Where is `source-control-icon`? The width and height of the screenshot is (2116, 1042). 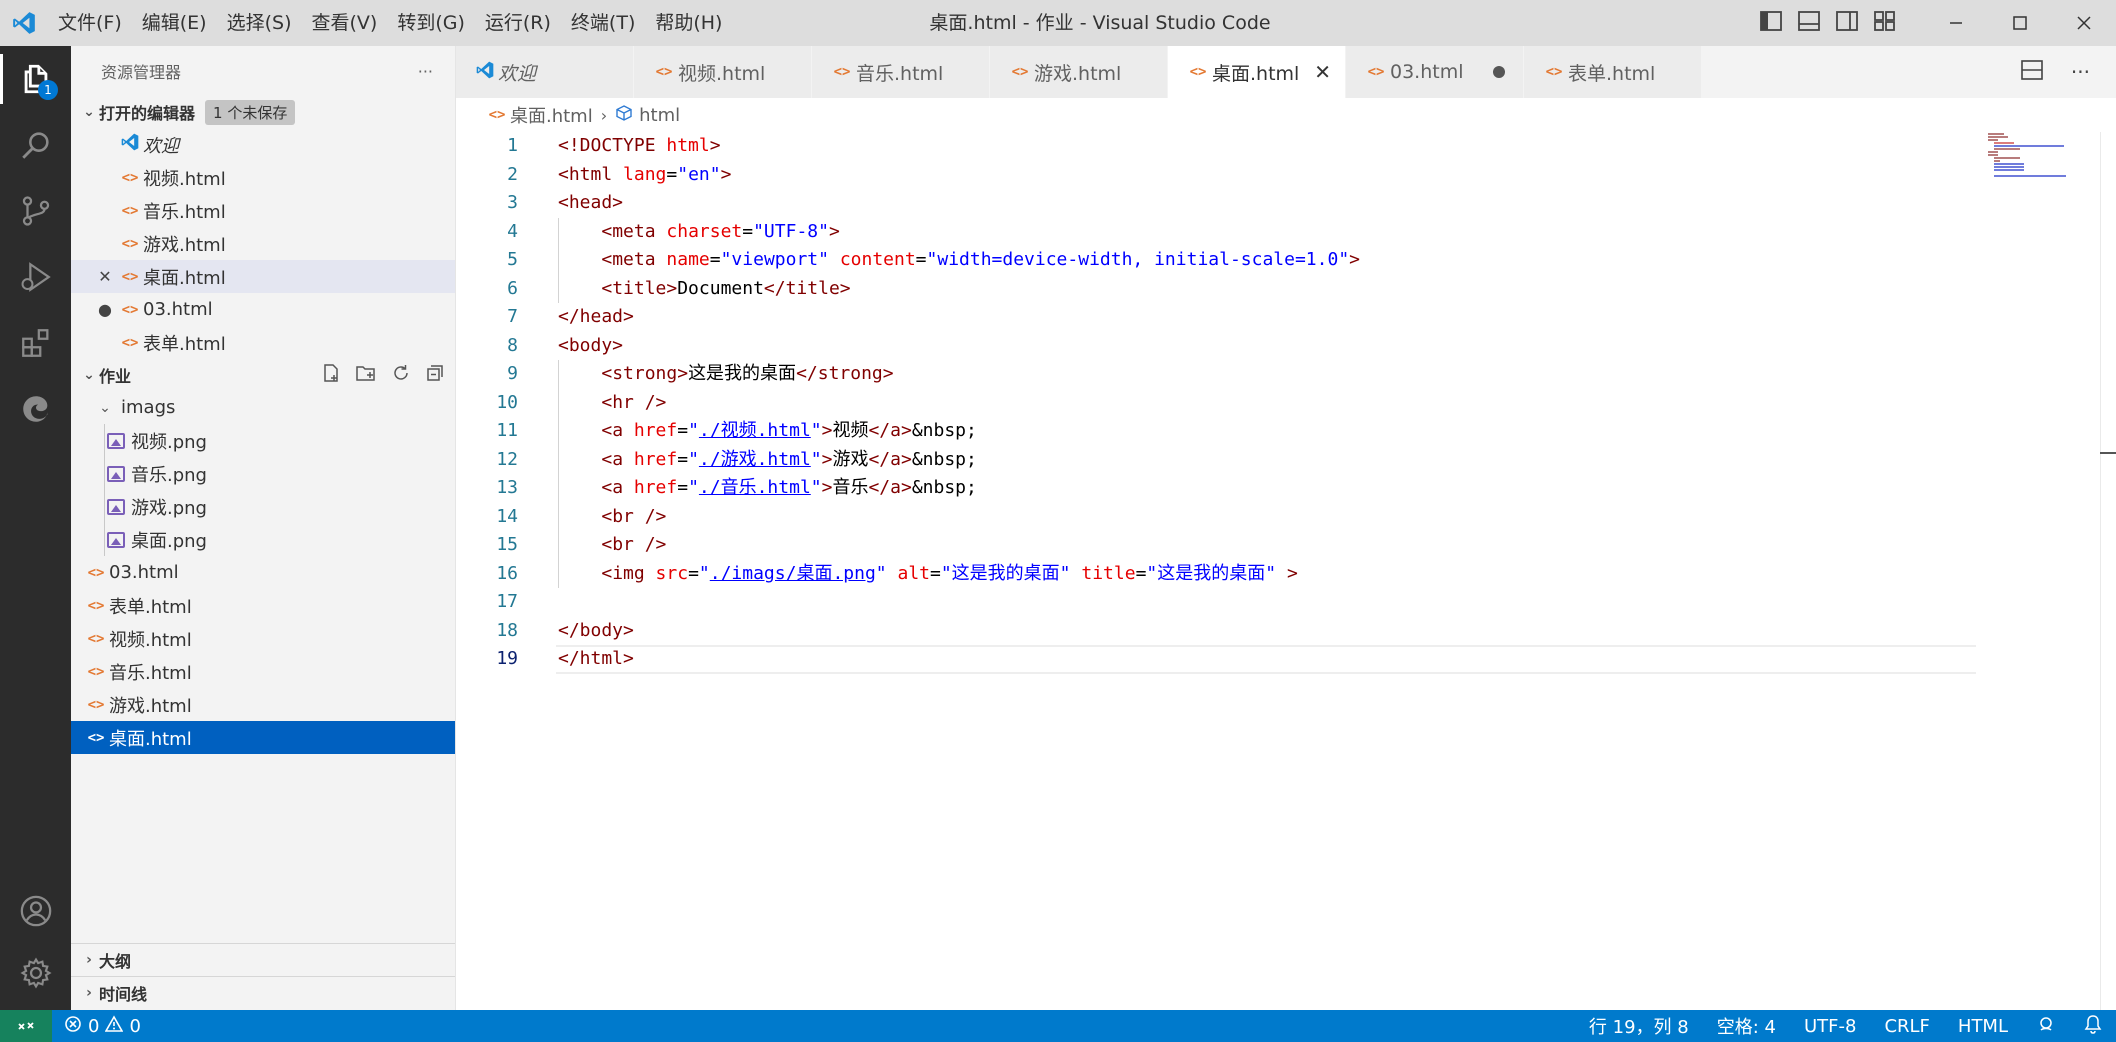 source-control-icon is located at coordinates (35, 211).